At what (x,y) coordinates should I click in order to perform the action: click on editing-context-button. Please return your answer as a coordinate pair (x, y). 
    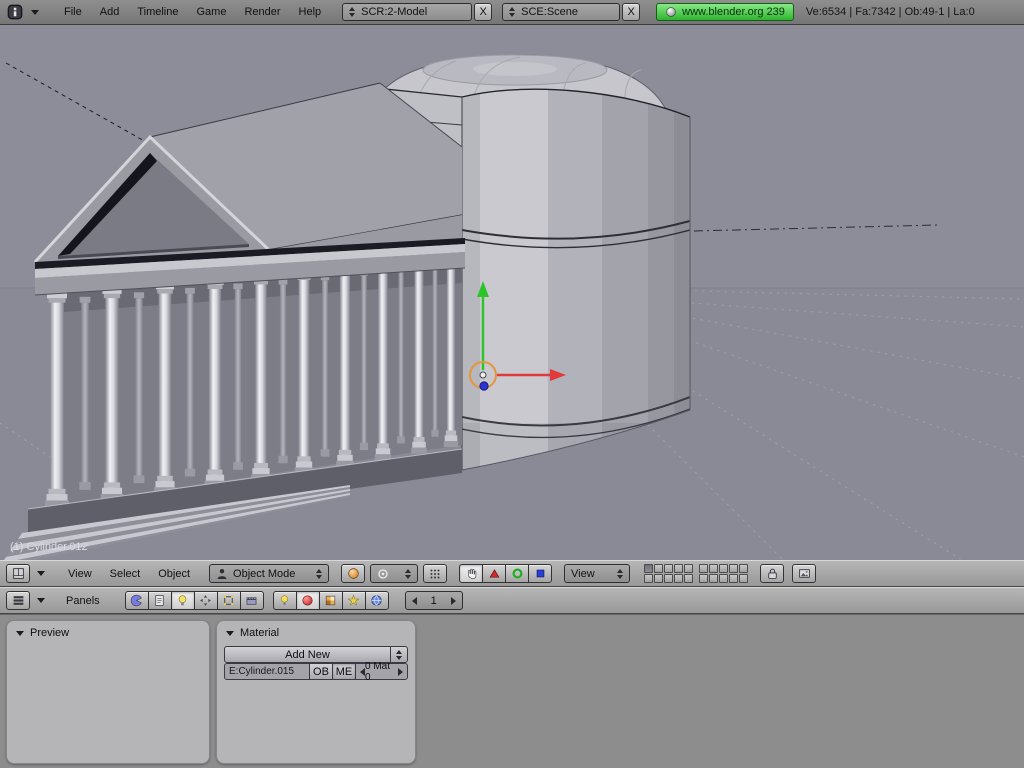
    Looking at the image, I should click on (228, 600).